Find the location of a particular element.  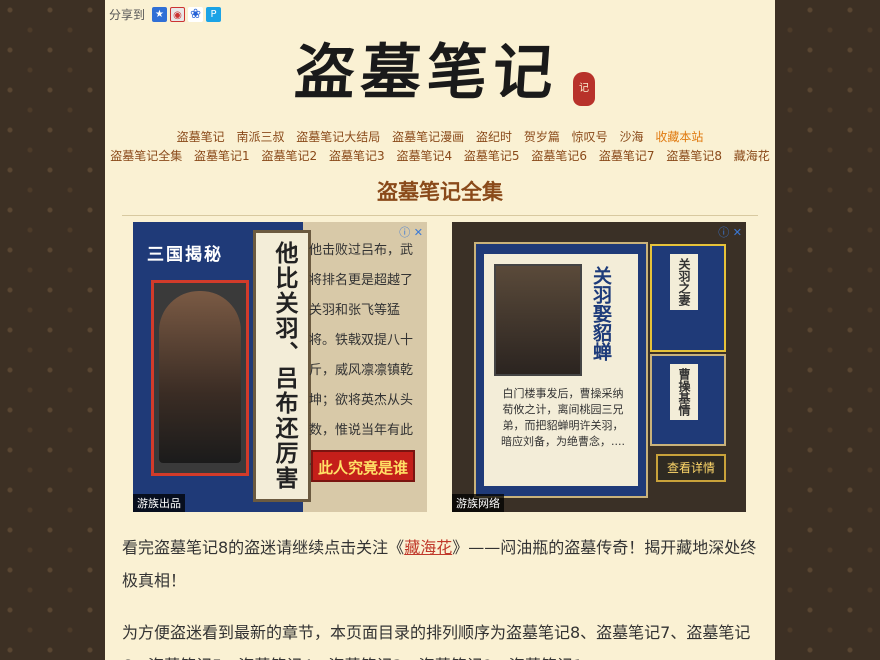

nav-link: 盗墓笔记5 is located at coordinates (492, 156).